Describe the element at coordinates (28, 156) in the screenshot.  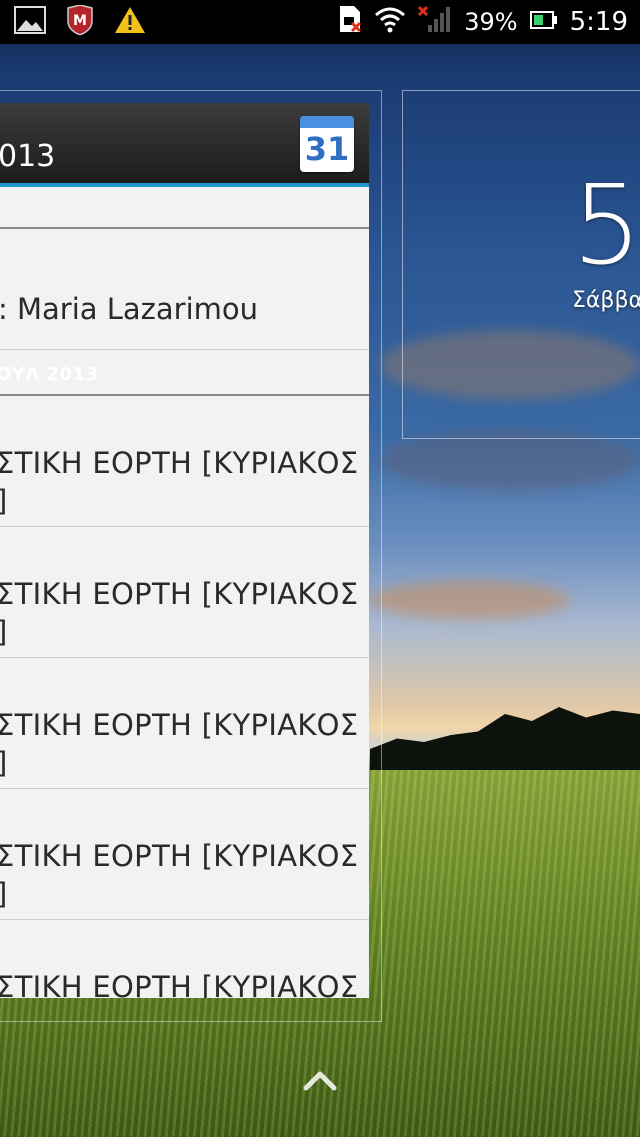
I see `calendar-title: 013` at that location.